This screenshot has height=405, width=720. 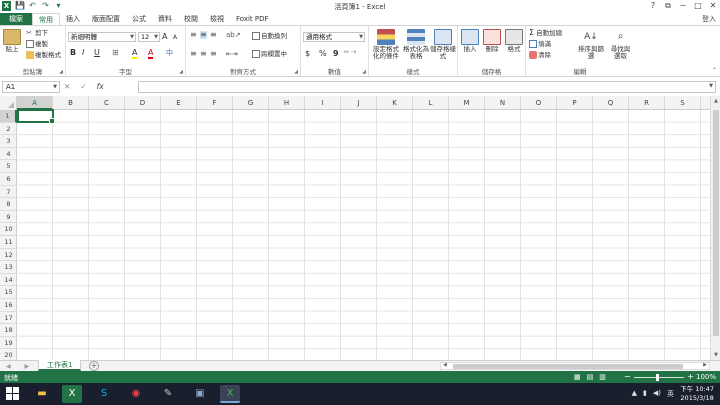 What do you see at coordinates (668, 6) in the screenshot?
I see `ribbon-display-icon: ⧉` at bounding box center [668, 6].